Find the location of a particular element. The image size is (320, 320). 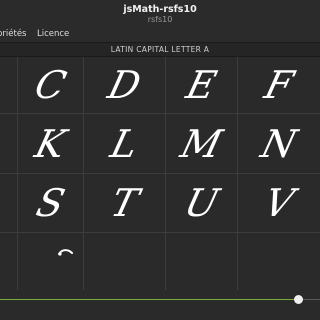

glyph-cell: T is located at coordinates (125, 203).